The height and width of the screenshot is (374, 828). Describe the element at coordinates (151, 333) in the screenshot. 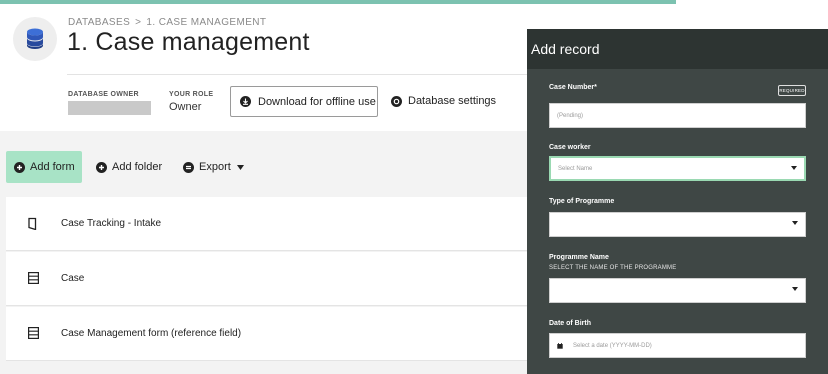

I see `list-item-label: Case Management form (reference field)` at that location.